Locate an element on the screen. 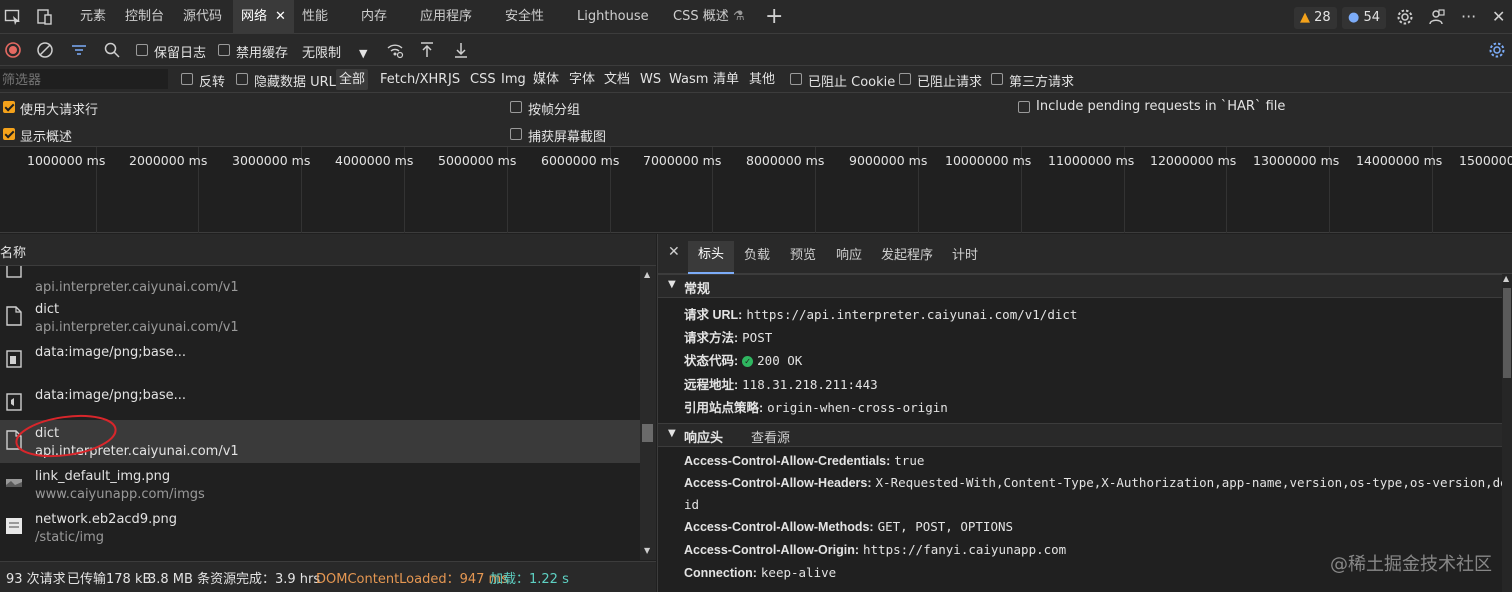  warnings-badge: ▲ 28 is located at coordinates (1315, 18).